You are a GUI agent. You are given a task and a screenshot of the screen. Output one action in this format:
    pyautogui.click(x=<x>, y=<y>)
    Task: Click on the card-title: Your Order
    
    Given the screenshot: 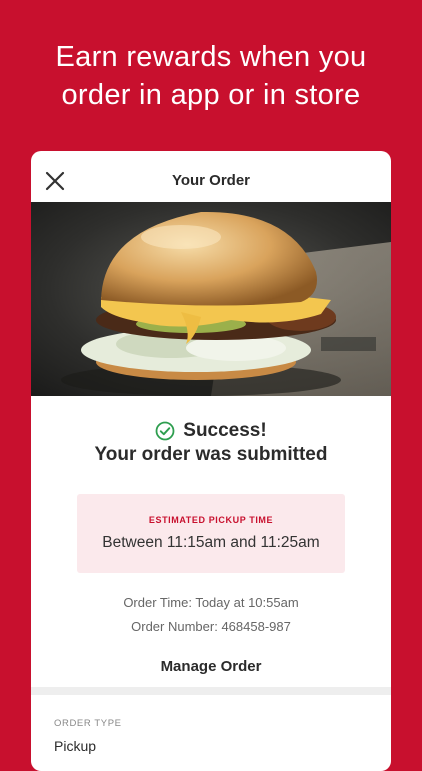 What is the action you would take?
    pyautogui.click(x=211, y=180)
    